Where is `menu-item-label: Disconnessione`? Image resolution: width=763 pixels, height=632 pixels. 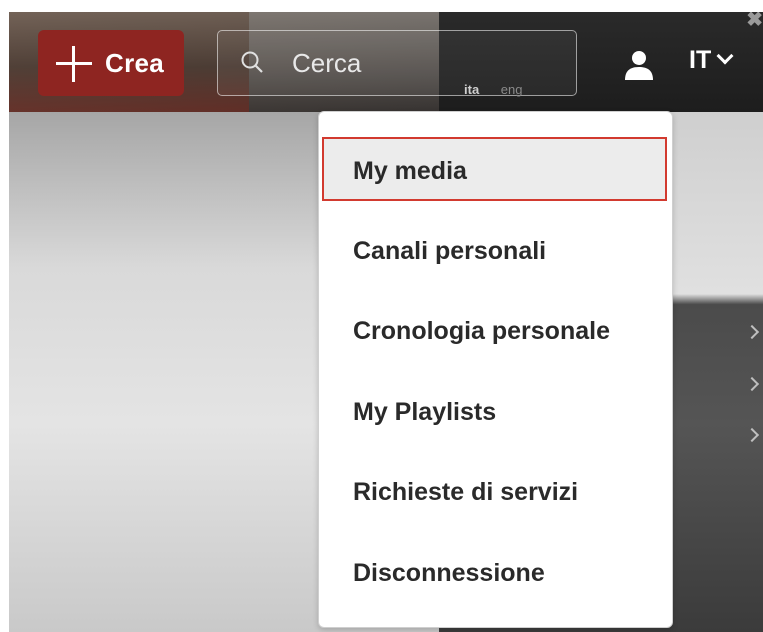
menu-item-label: Disconnessione is located at coordinates (449, 573).